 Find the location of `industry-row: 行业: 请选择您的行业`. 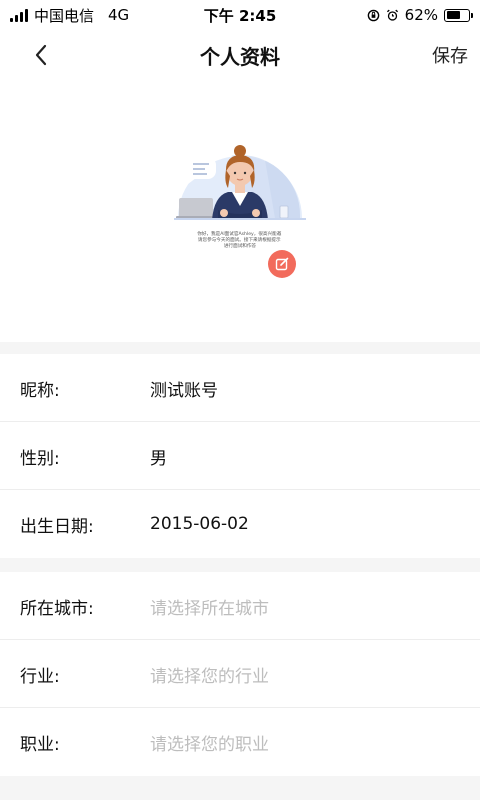

industry-row: 行业: 请选择您的行业 is located at coordinates (240, 674).